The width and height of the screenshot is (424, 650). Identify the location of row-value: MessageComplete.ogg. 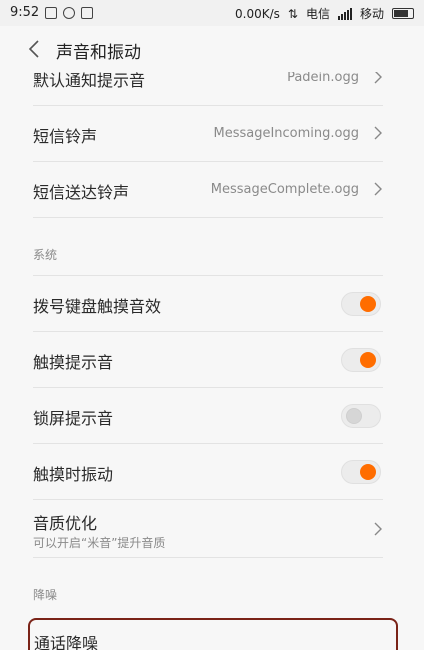
(284, 189).